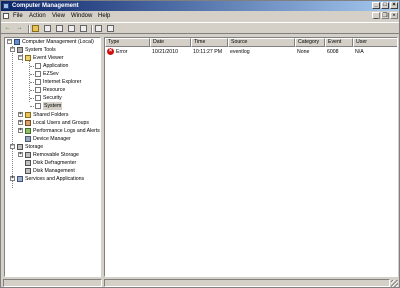 This screenshot has height=288, width=400. I want to click on title-bar: Computer Management _ □ ×, so click(200, 6).